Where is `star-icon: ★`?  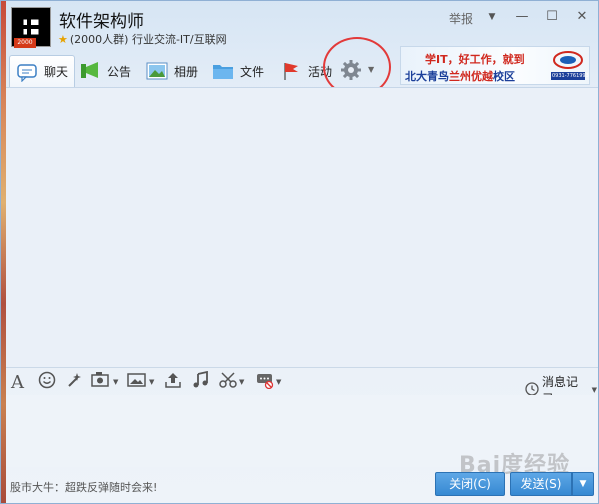 star-icon: ★ is located at coordinates (63, 39).